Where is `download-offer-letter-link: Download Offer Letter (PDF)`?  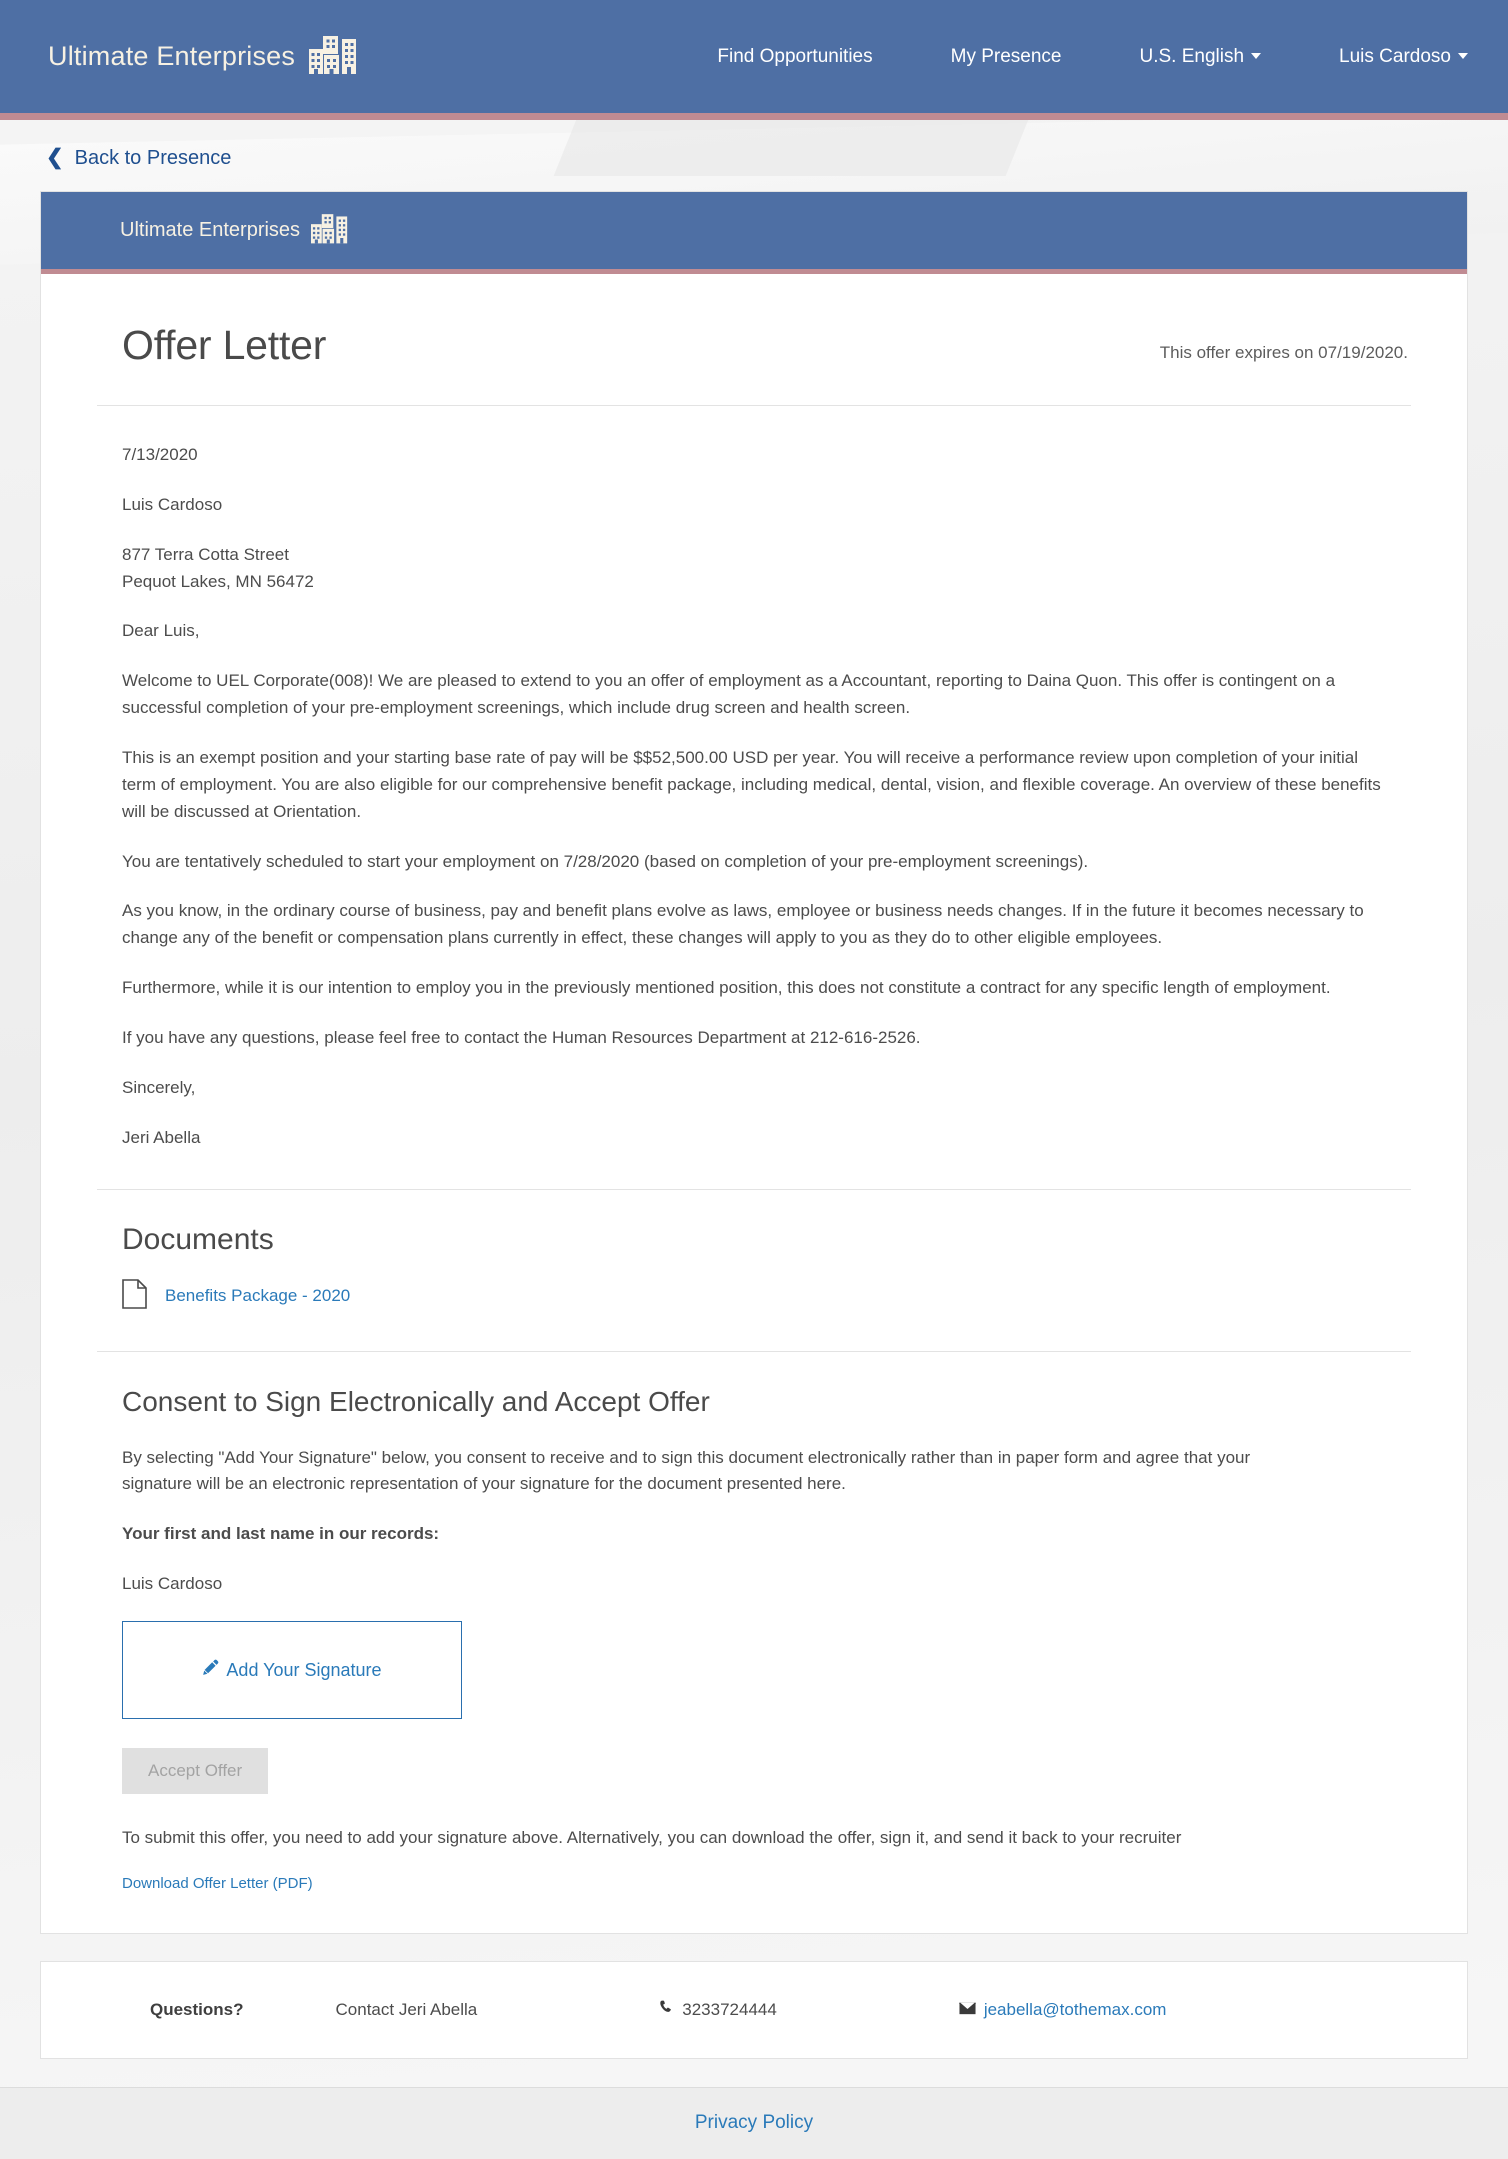
download-offer-letter-link: Download Offer Letter (PDF) is located at coordinates (217, 1883).